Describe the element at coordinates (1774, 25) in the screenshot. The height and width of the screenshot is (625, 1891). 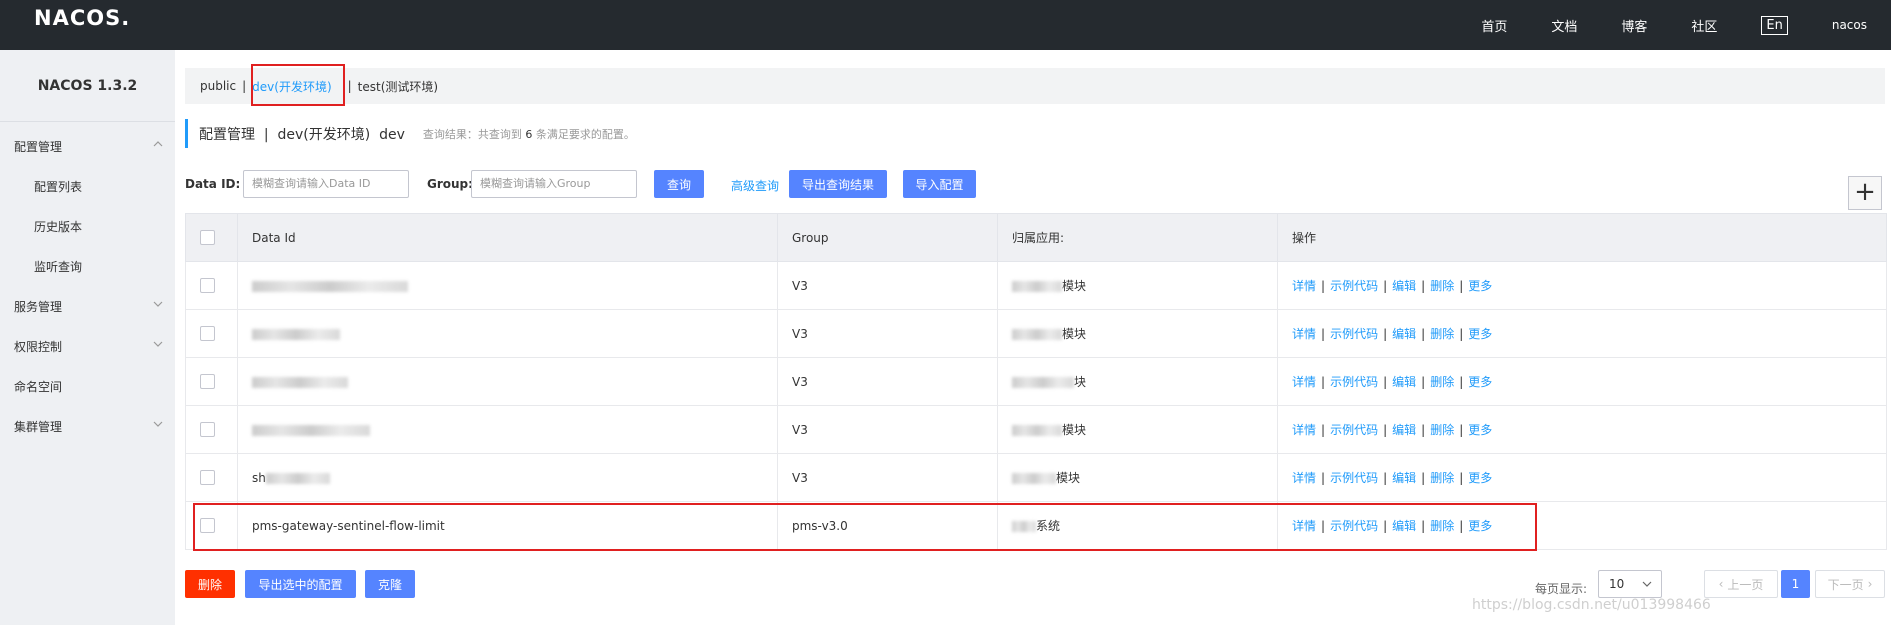
I see `language-toggle: En` at that location.